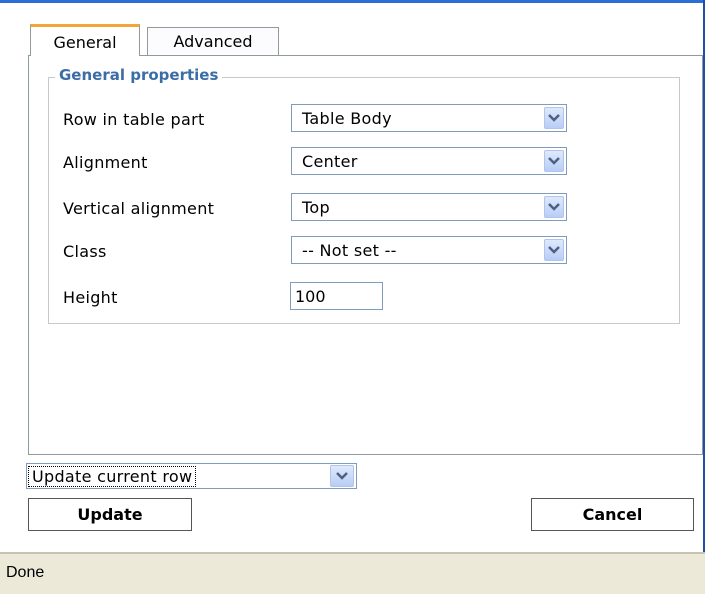 This screenshot has width=705, height=594. What do you see at coordinates (352, 1) in the screenshot?
I see `window-top-border` at bounding box center [352, 1].